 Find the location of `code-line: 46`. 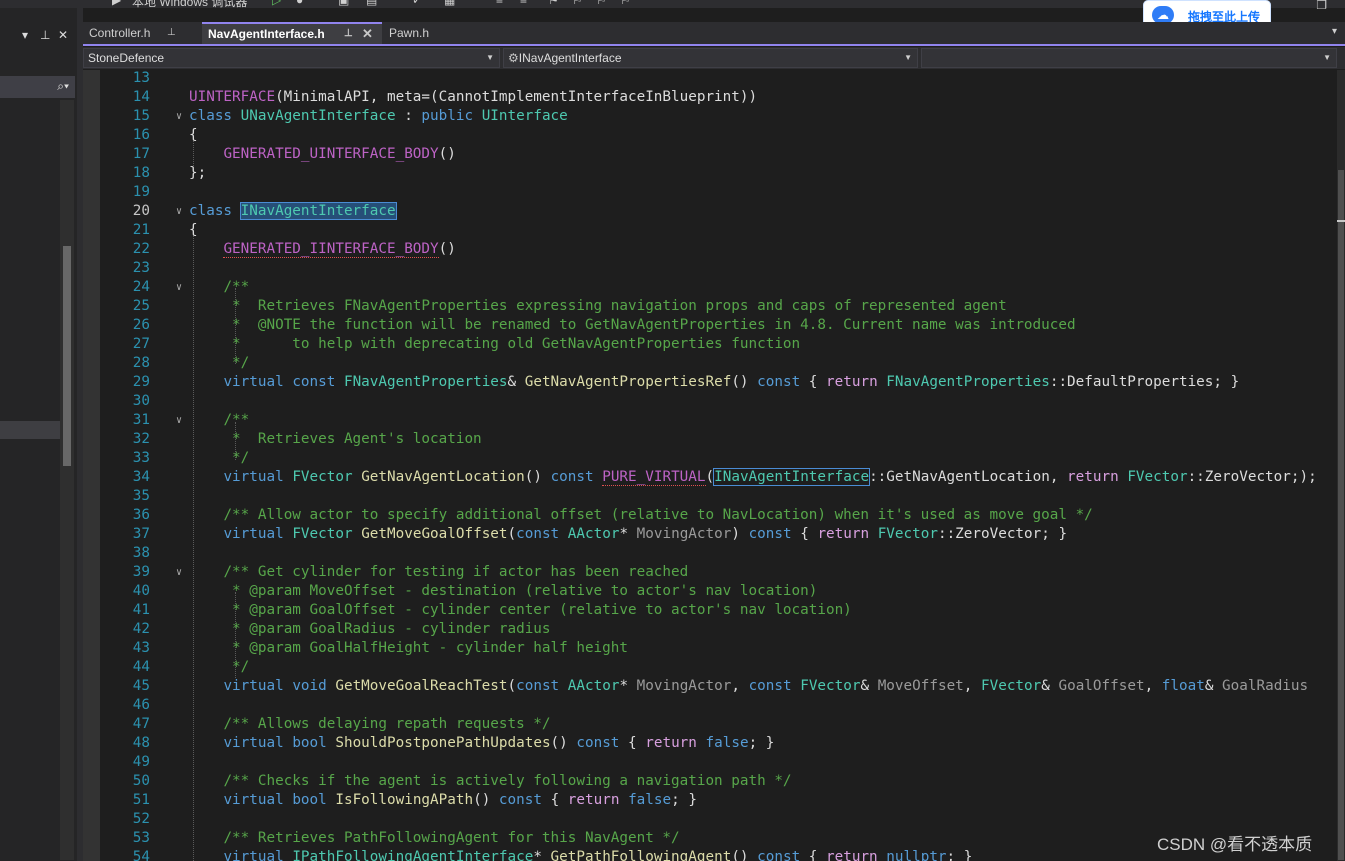

code-line: 46 is located at coordinates (718, 705).